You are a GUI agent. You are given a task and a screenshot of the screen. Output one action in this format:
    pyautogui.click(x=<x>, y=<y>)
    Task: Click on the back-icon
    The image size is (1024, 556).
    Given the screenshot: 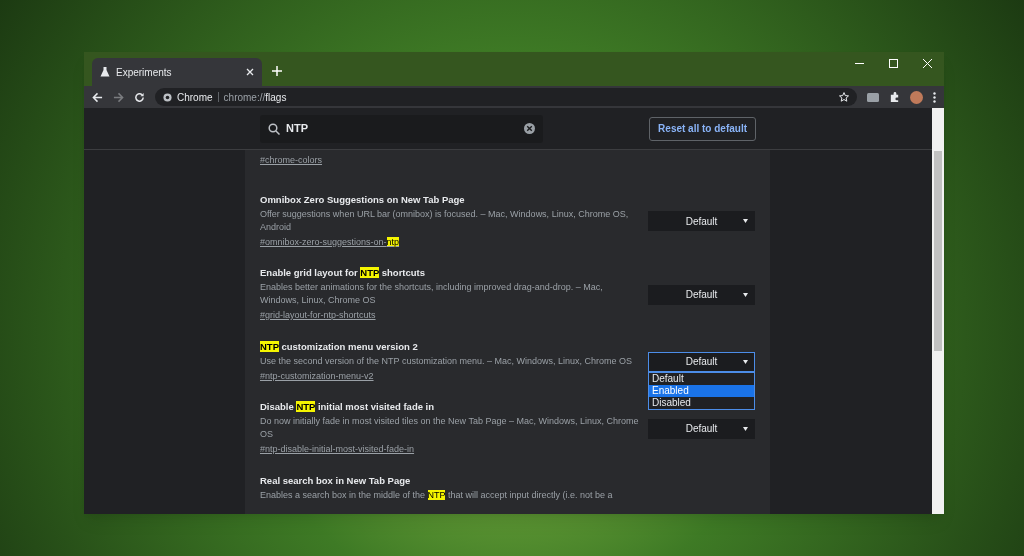 What is the action you would take?
    pyautogui.click(x=97, y=97)
    